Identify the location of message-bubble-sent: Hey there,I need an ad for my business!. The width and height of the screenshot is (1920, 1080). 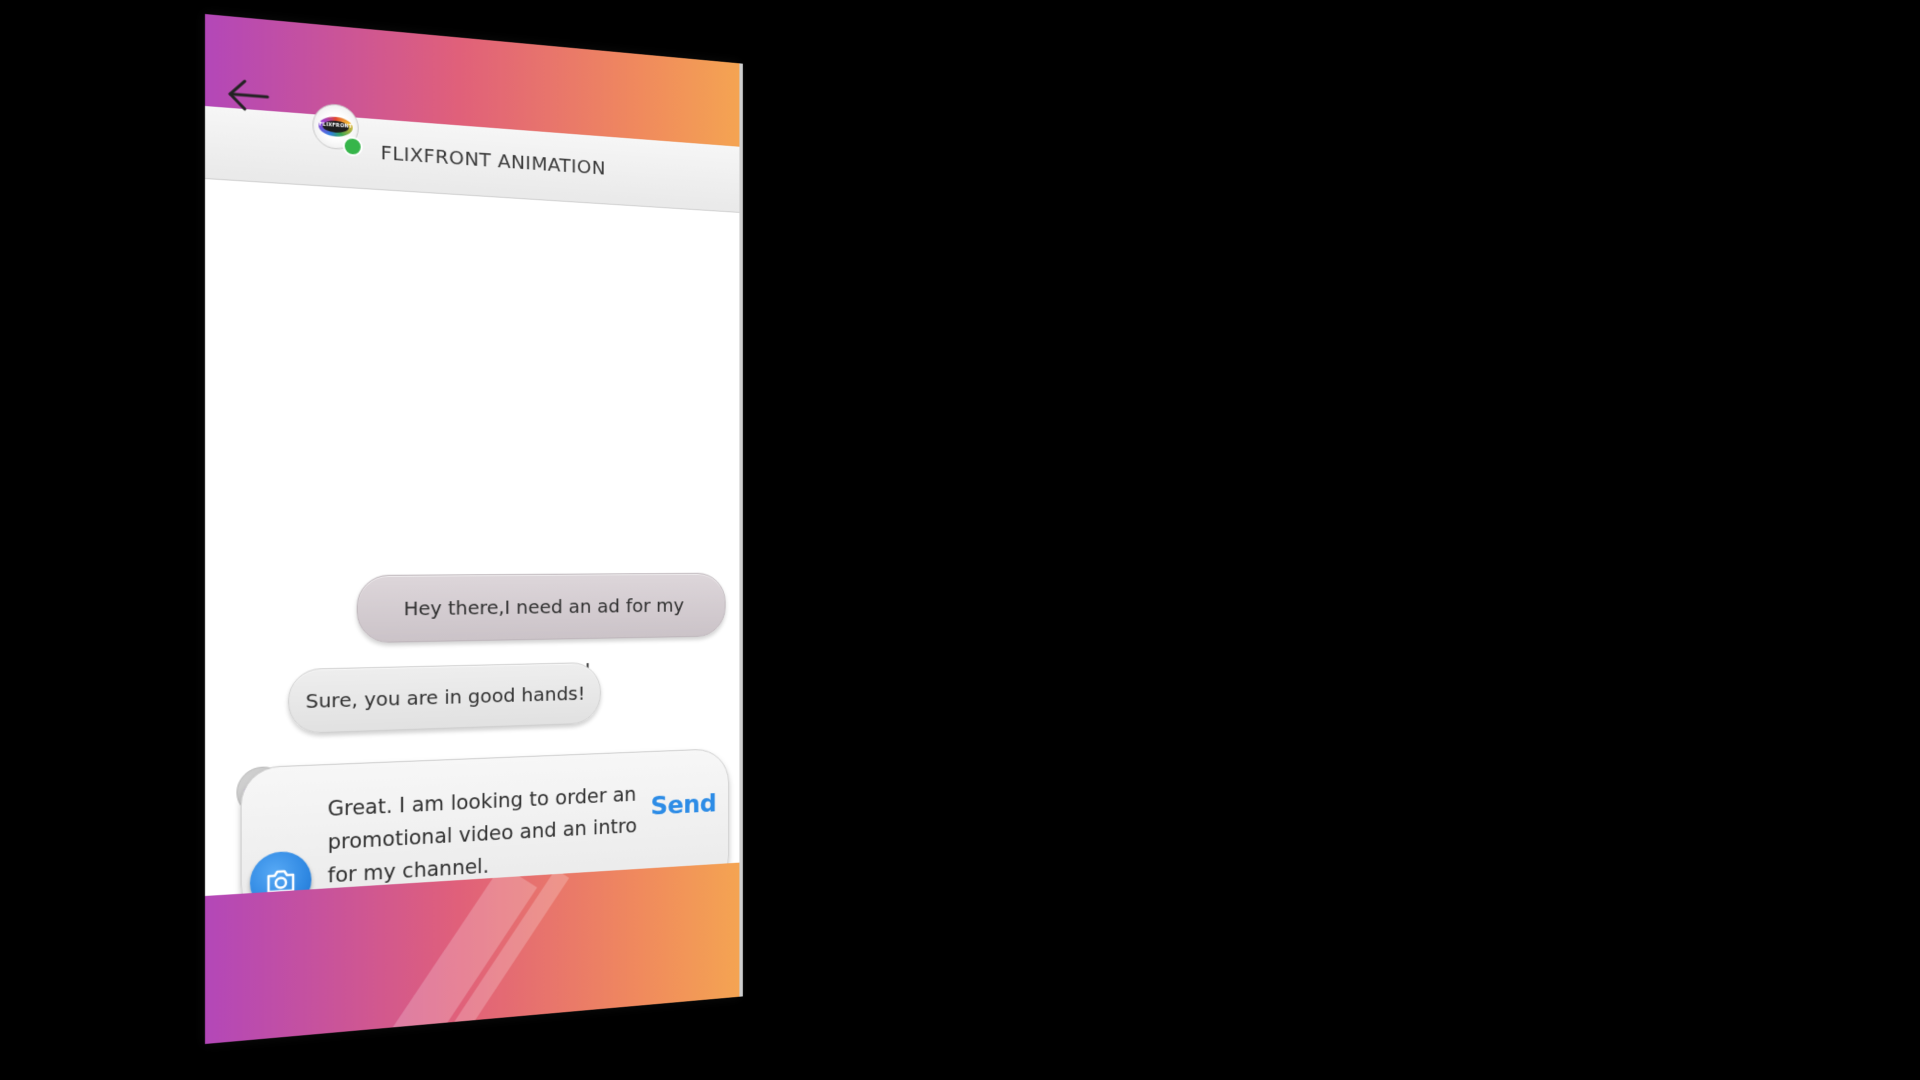
(541, 627).